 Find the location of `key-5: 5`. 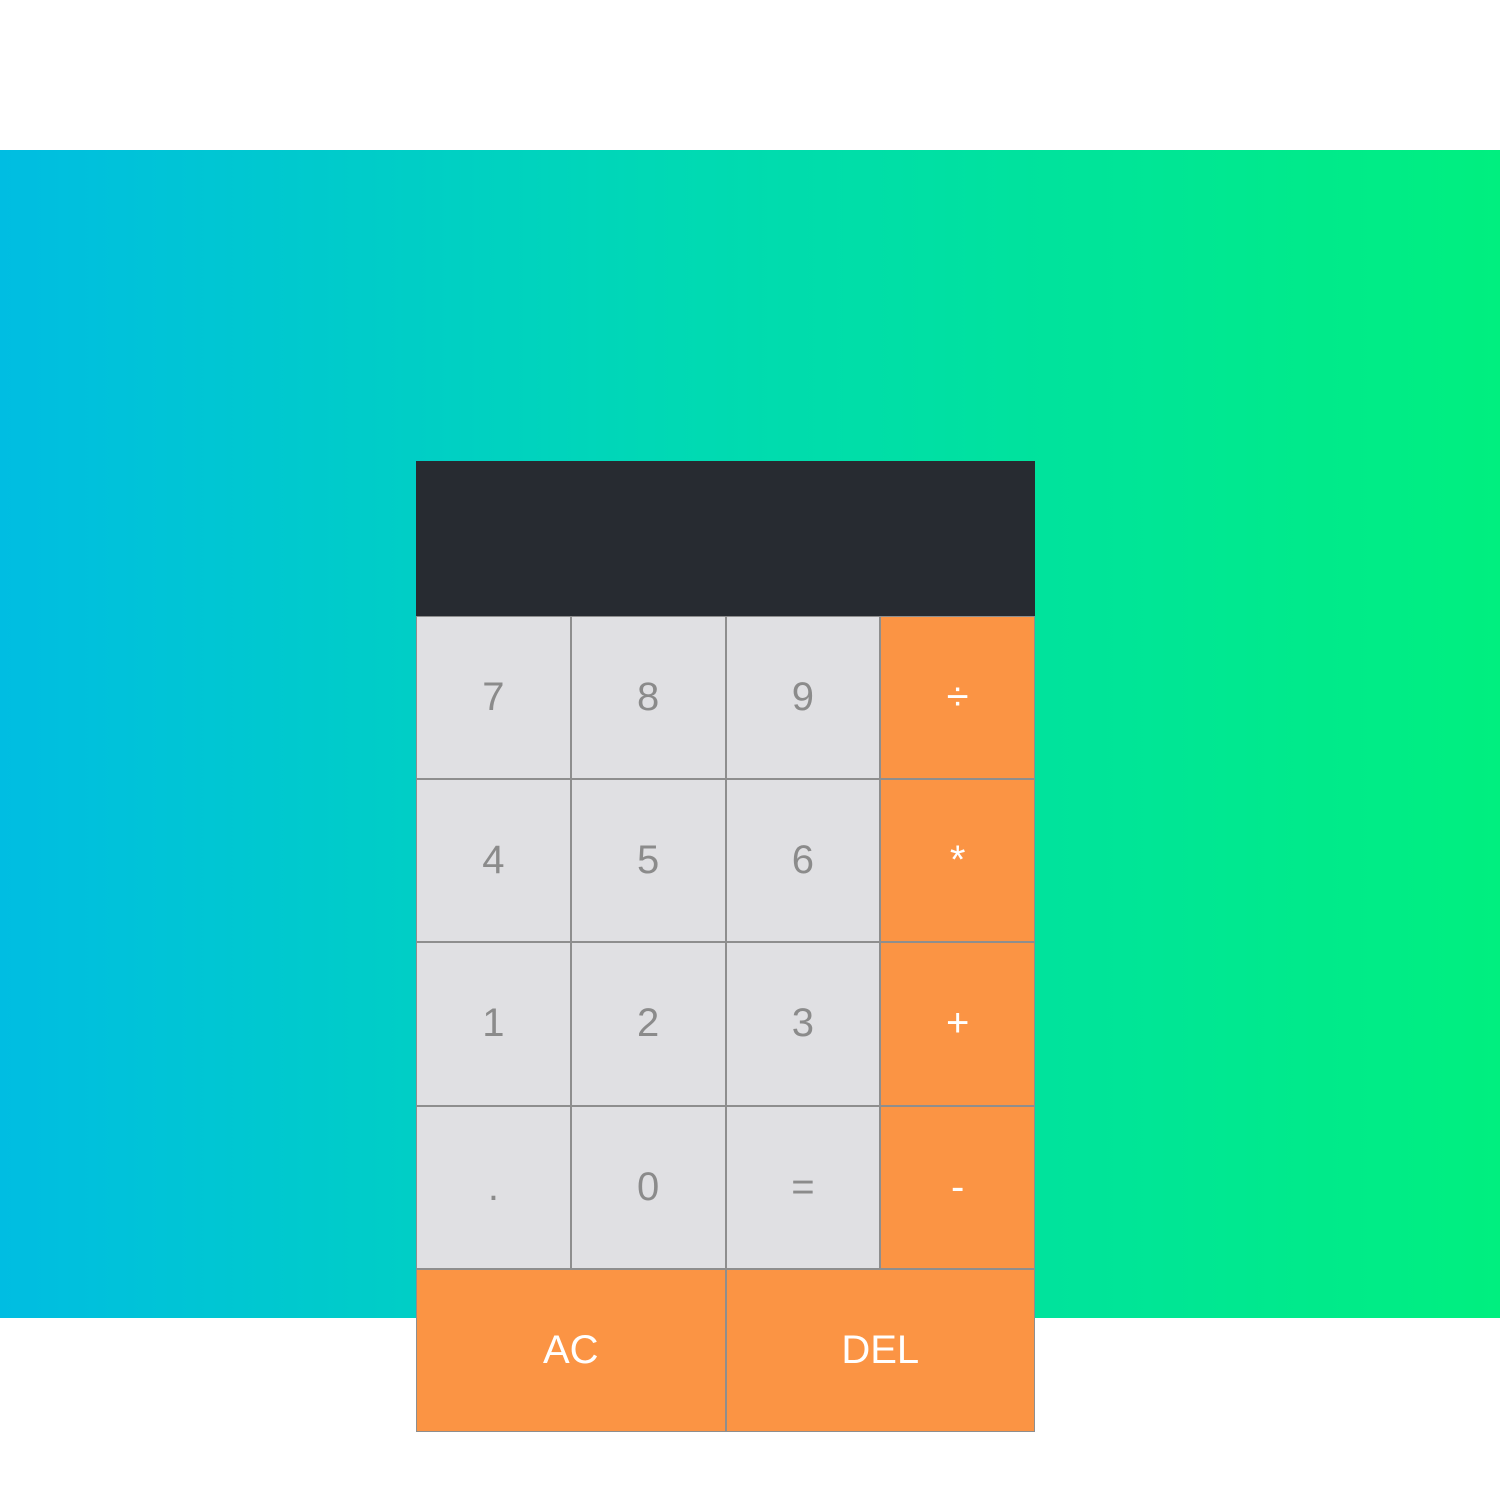

key-5: 5 is located at coordinates (648, 861).